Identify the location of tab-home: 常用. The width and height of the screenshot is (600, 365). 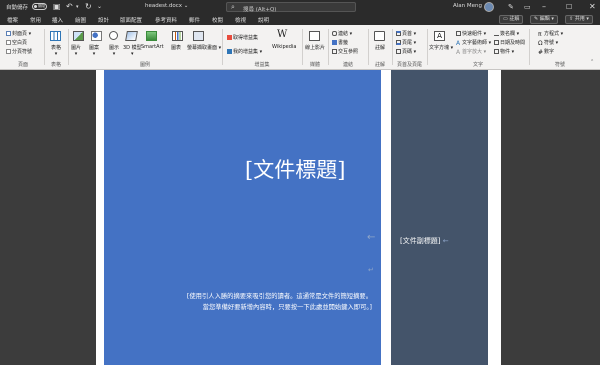
(35, 20).